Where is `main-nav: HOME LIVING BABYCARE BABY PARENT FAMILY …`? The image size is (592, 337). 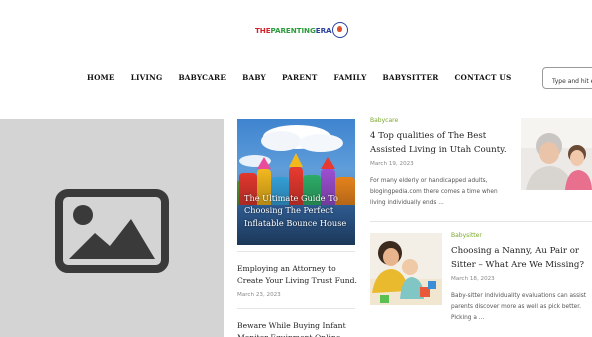
main-nav: HOME LIVING BABYCARE BABY PARENT FAMILY … is located at coordinates (307, 77).